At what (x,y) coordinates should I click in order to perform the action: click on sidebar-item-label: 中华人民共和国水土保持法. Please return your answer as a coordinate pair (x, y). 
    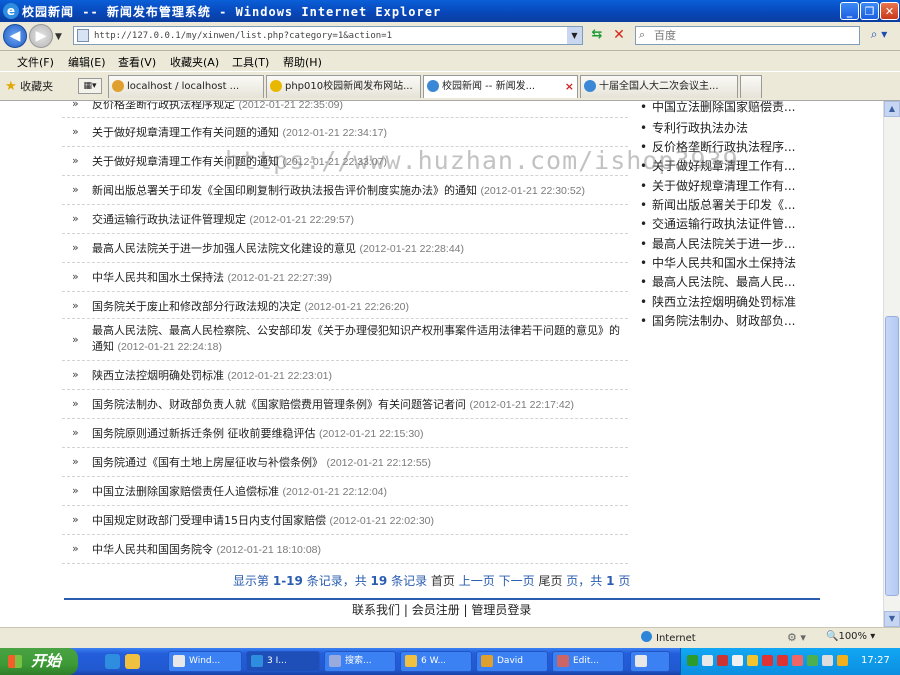
    Looking at the image, I should click on (724, 263).